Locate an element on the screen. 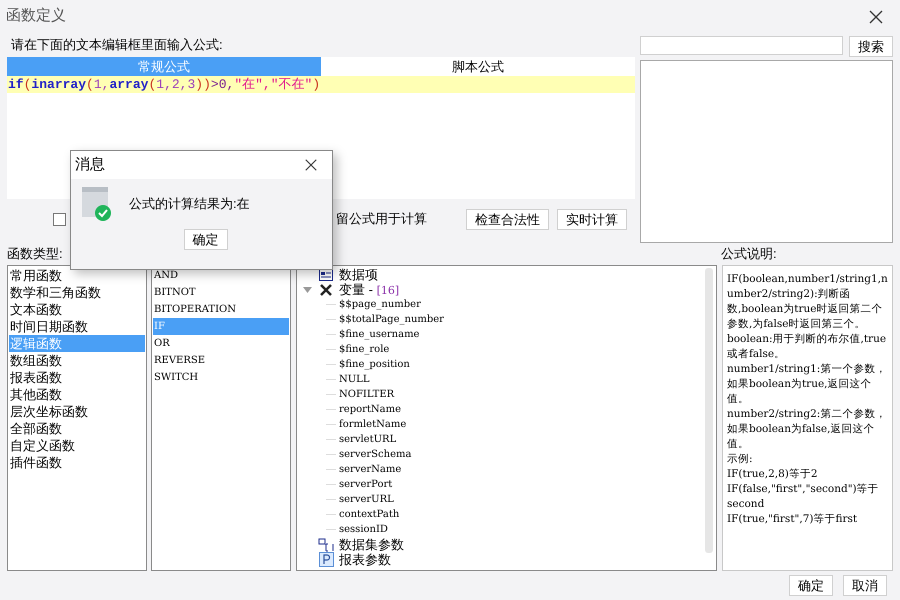 The image size is (900, 600). description-text: boolean:用于判断的布尔值,true或者false。 is located at coordinates (807, 347).